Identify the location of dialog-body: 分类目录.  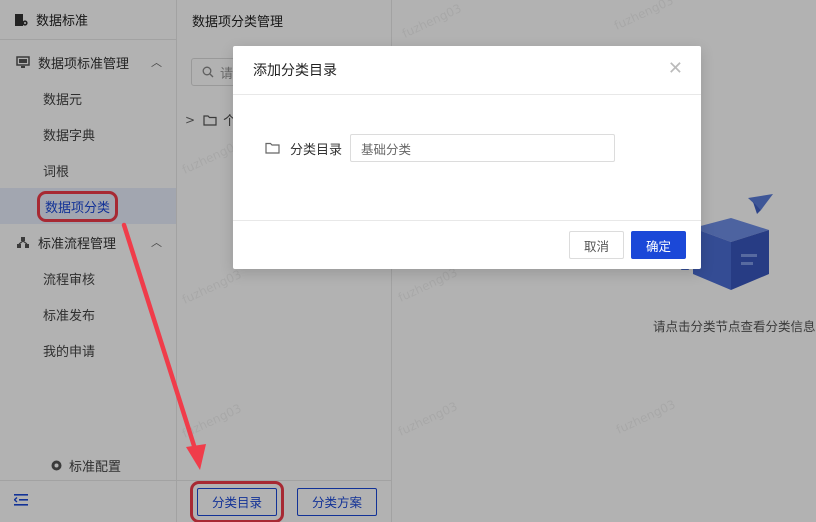
(467, 158).